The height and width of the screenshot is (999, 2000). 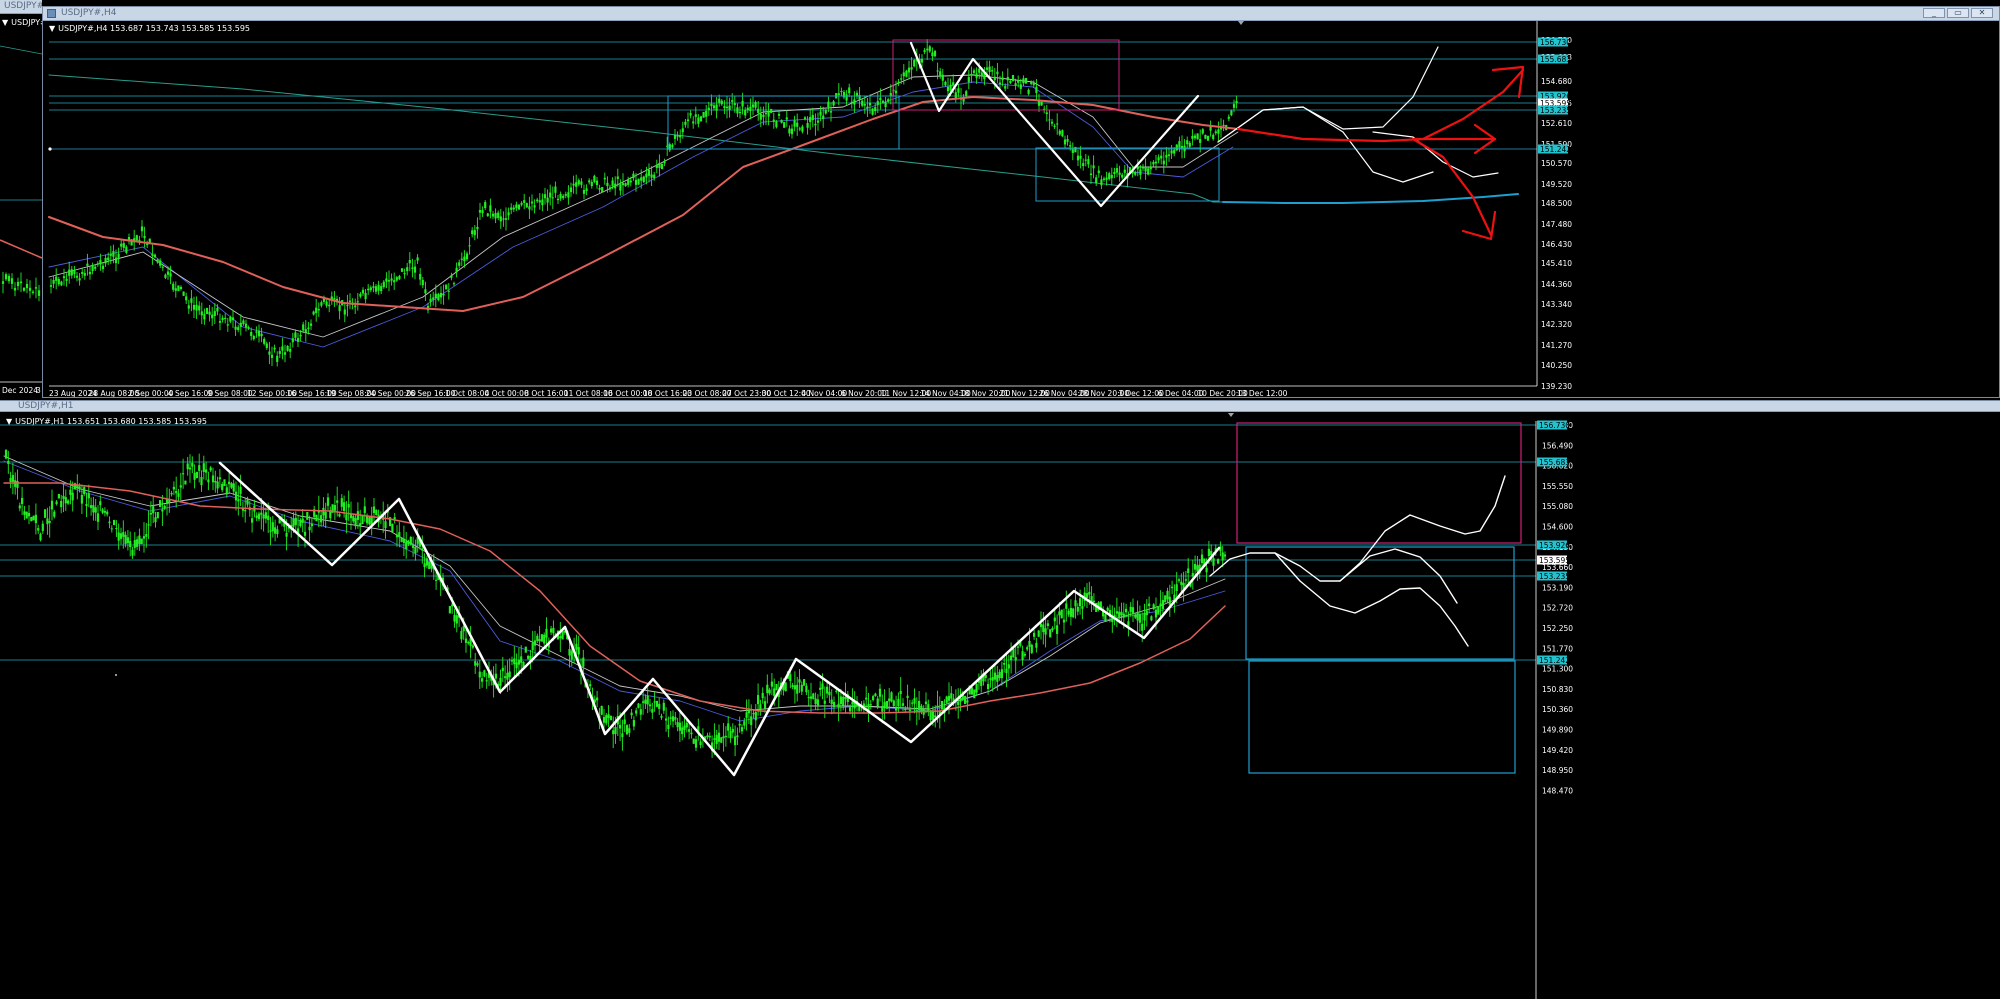 What do you see at coordinates (50, 149) in the screenshot?
I see `h4-level-marker` at bounding box center [50, 149].